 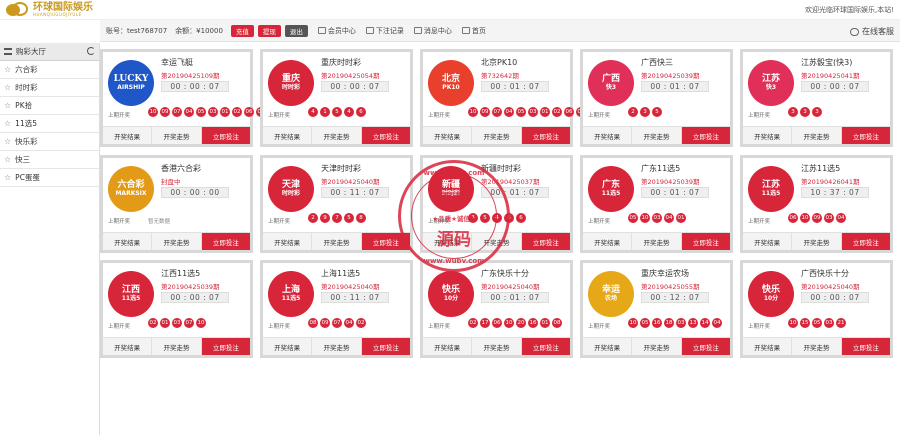 What do you see at coordinates (325, 112) in the screenshot?
I see `result-ball: 1` at bounding box center [325, 112].